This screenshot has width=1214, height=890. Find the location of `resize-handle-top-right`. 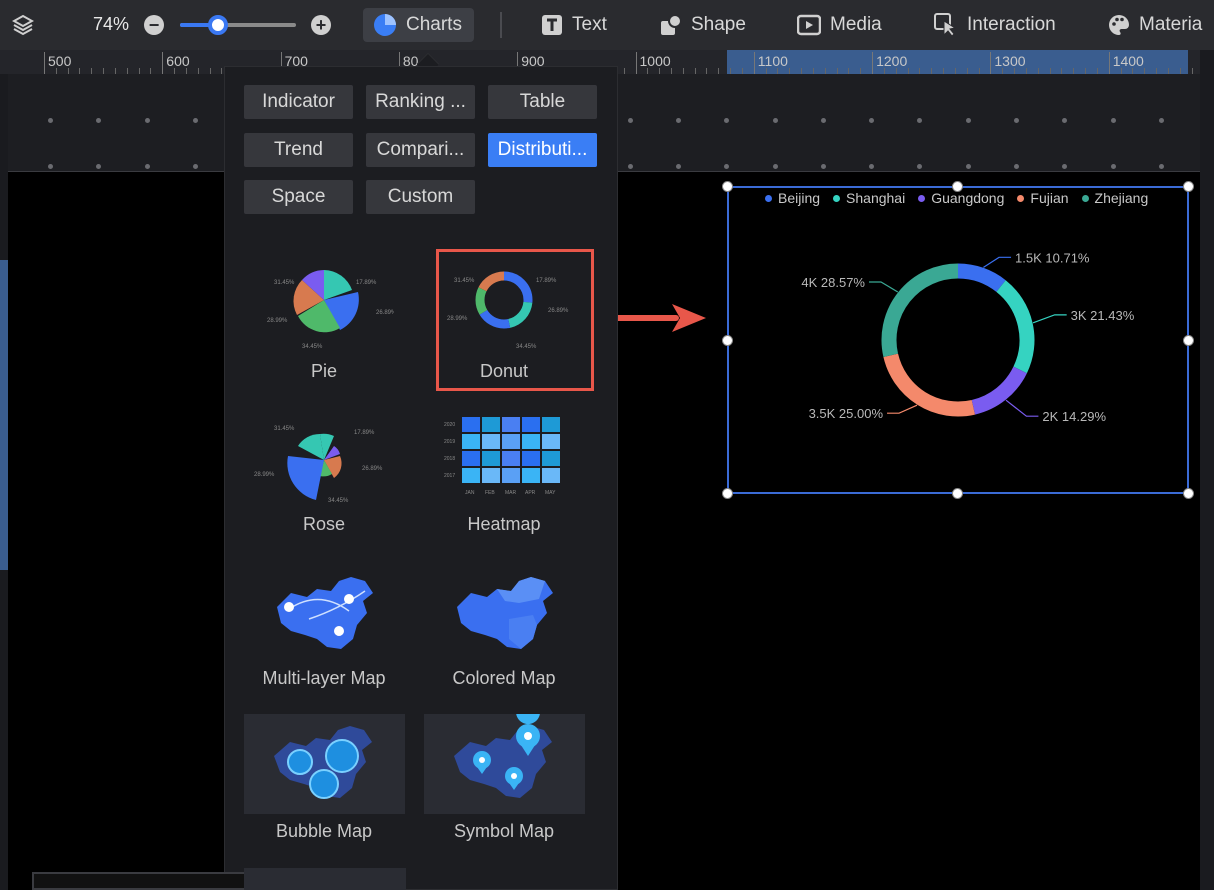

resize-handle-top-right is located at coordinates (1188, 186).